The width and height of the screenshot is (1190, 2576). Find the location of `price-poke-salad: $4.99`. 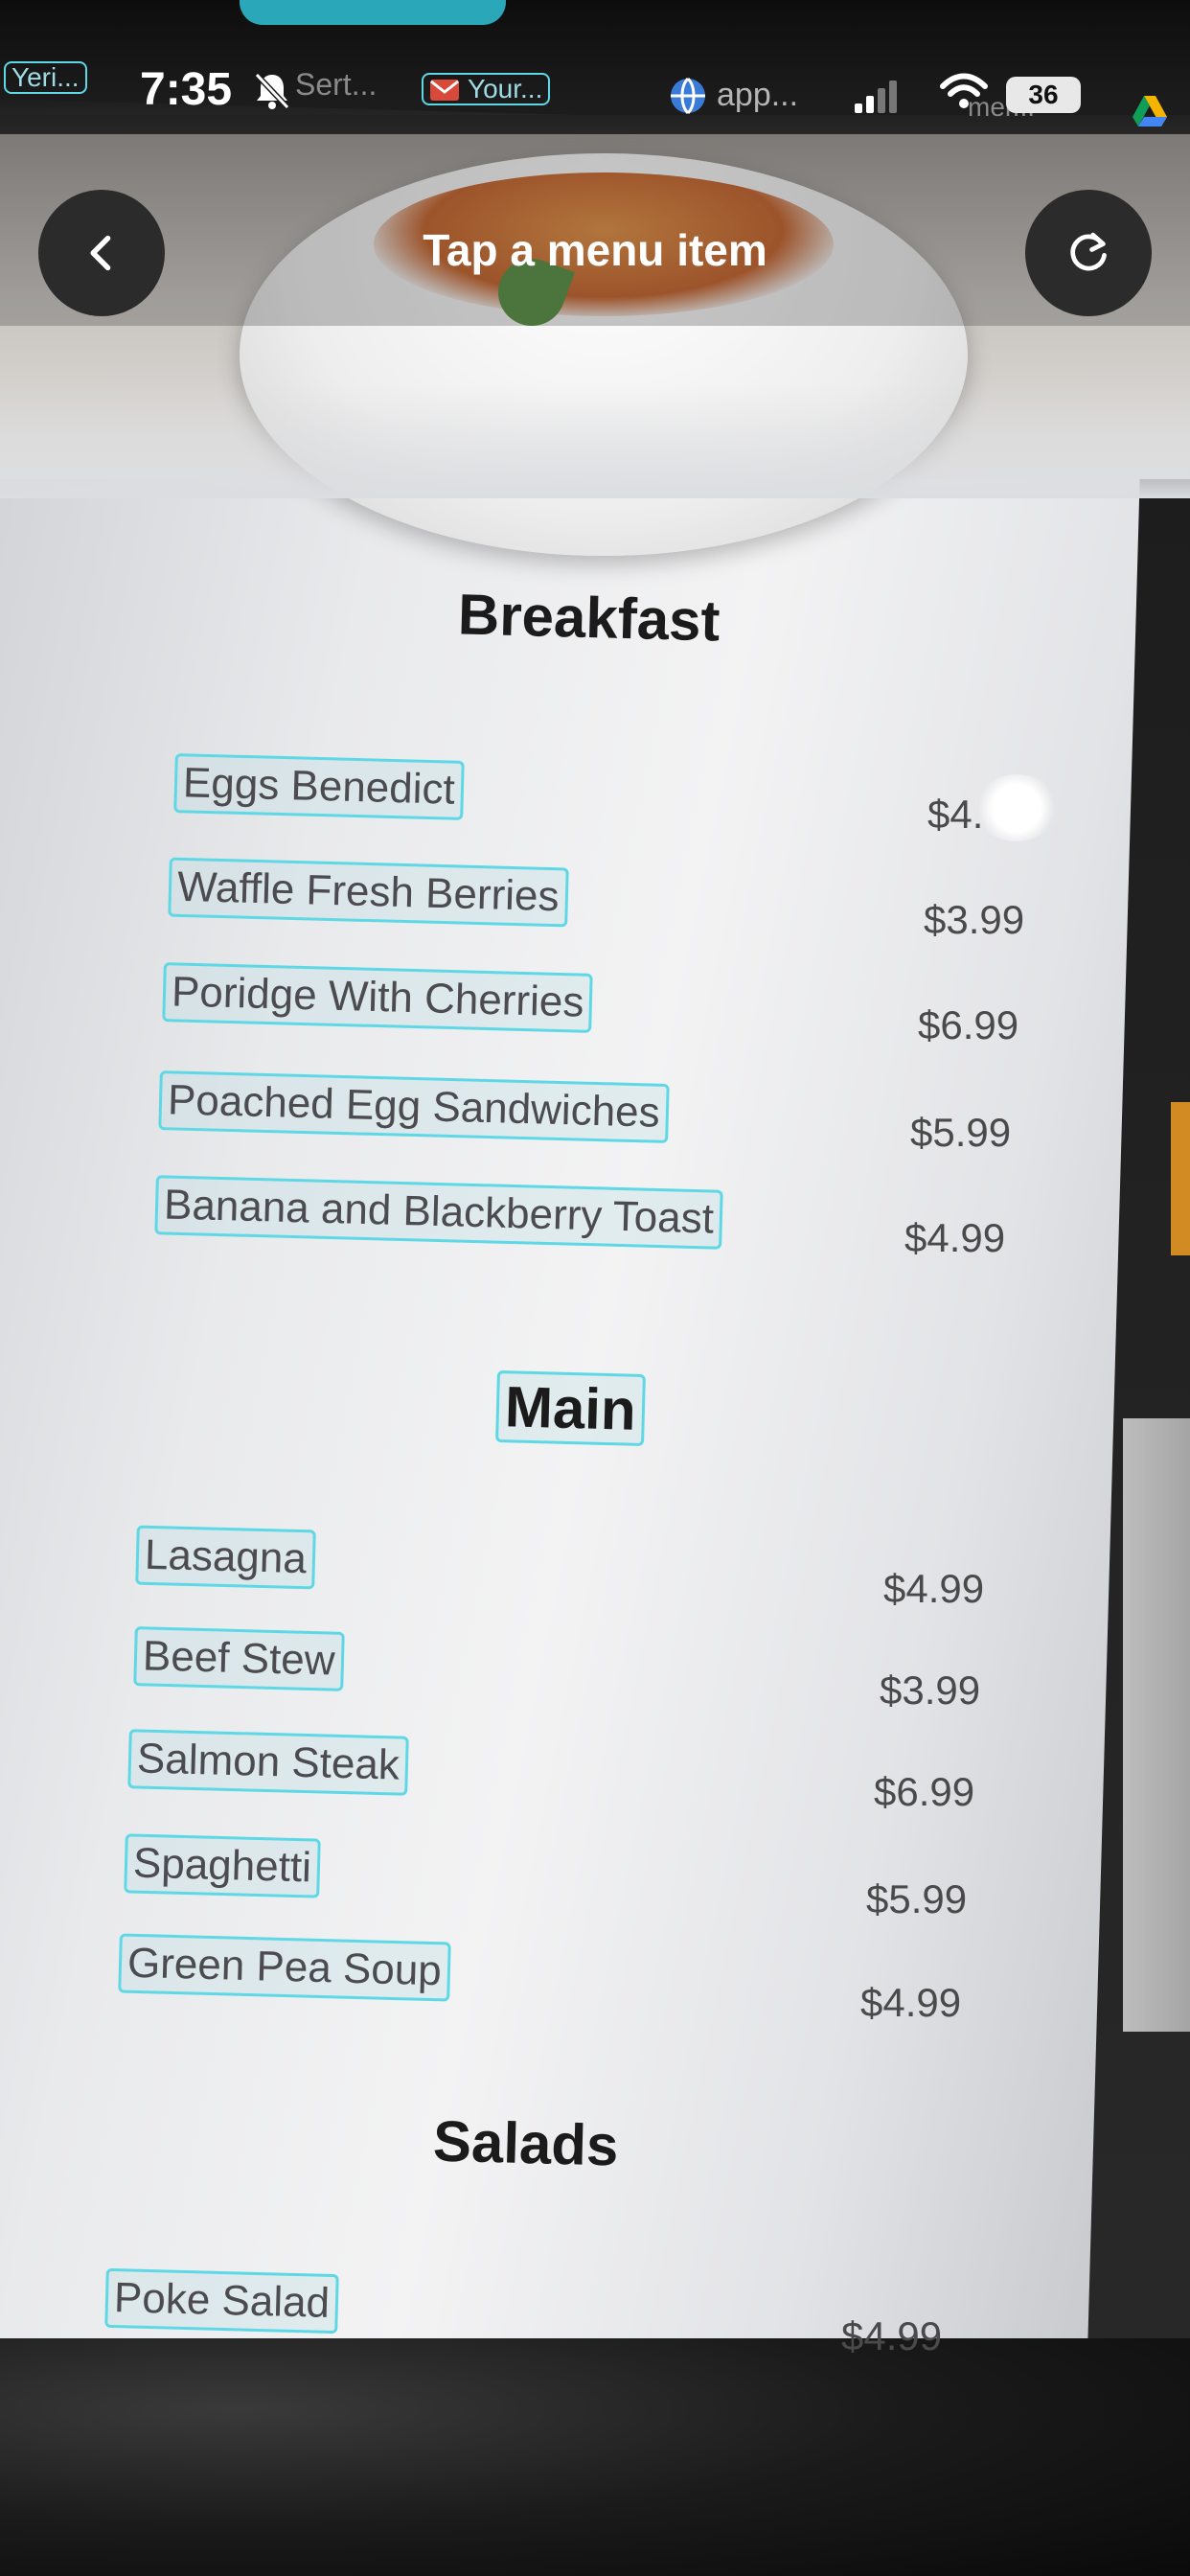

price-poke-salad: $4.99 is located at coordinates (892, 2335).